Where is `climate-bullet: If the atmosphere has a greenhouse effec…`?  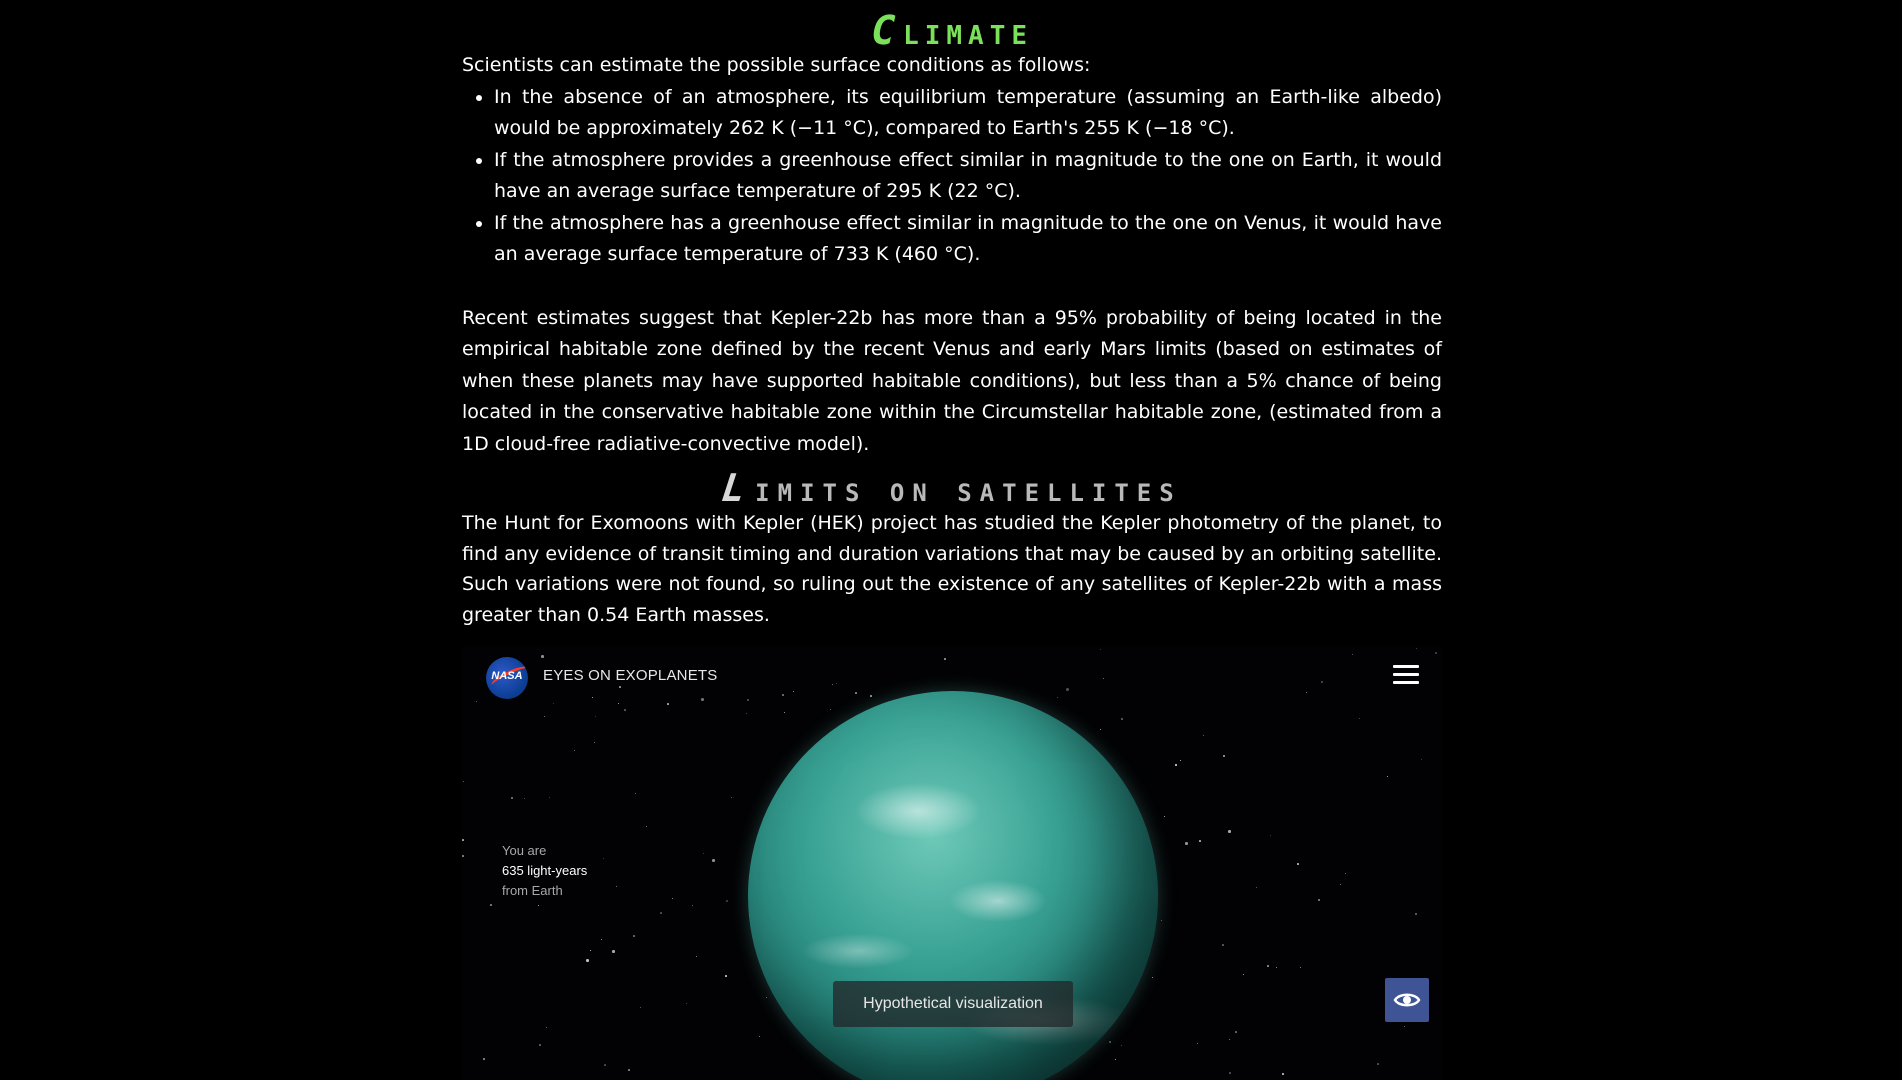 climate-bullet: If the atmosphere has a greenhouse effec… is located at coordinates (968, 239).